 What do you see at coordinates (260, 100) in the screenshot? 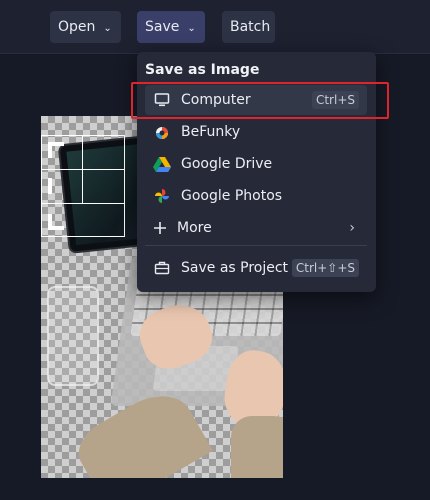
I see `highlight-annotation-box` at bounding box center [260, 100].